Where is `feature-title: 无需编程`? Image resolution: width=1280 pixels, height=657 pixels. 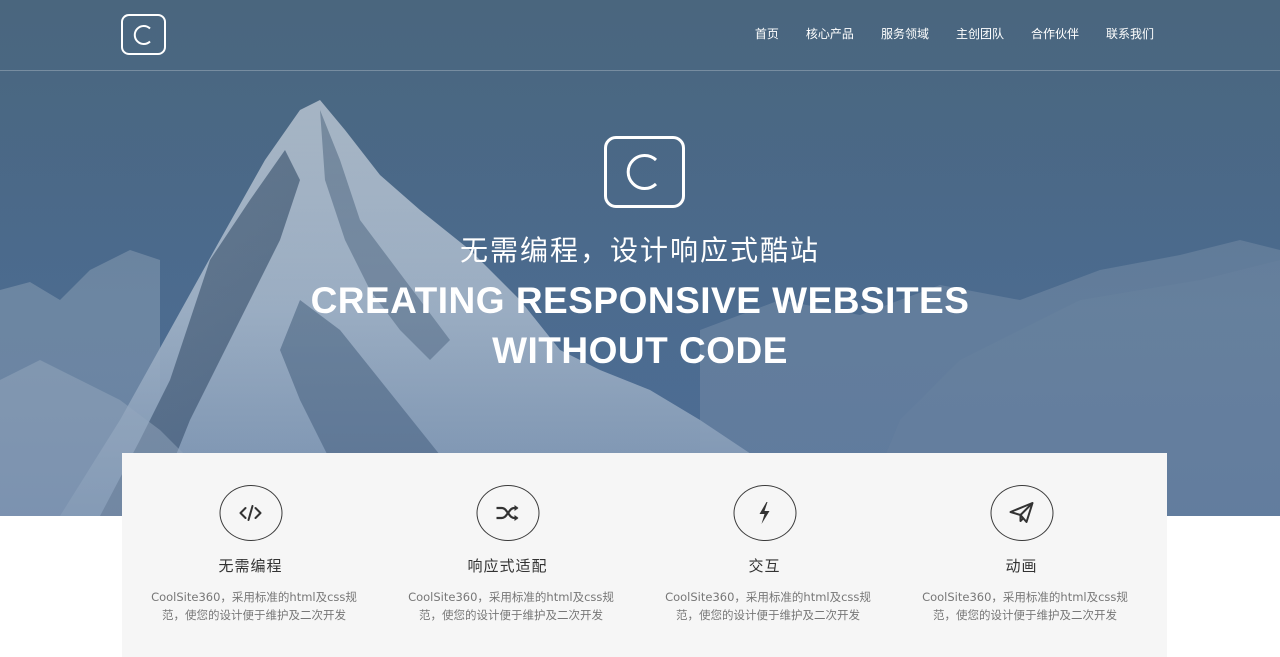 feature-title: 无需编程 is located at coordinates (250, 566).